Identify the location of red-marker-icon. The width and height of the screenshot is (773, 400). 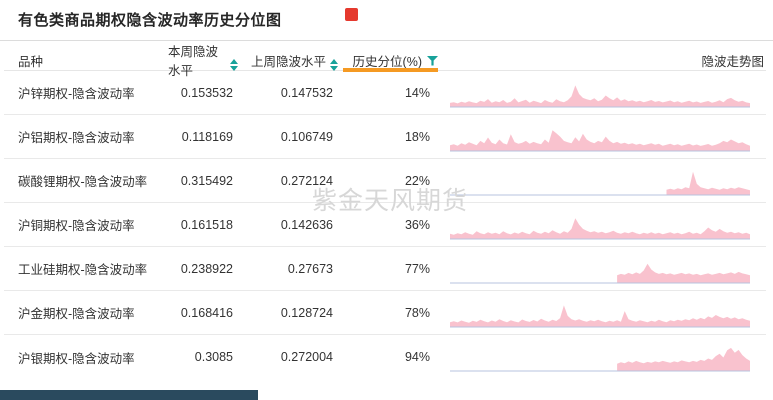
(351, 14).